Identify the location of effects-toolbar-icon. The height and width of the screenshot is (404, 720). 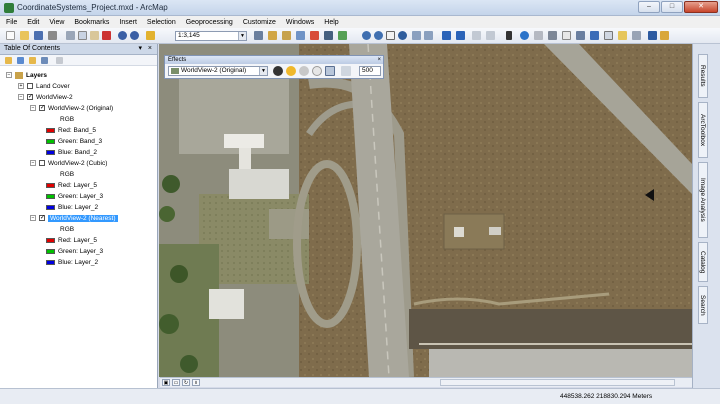
(652, 35).